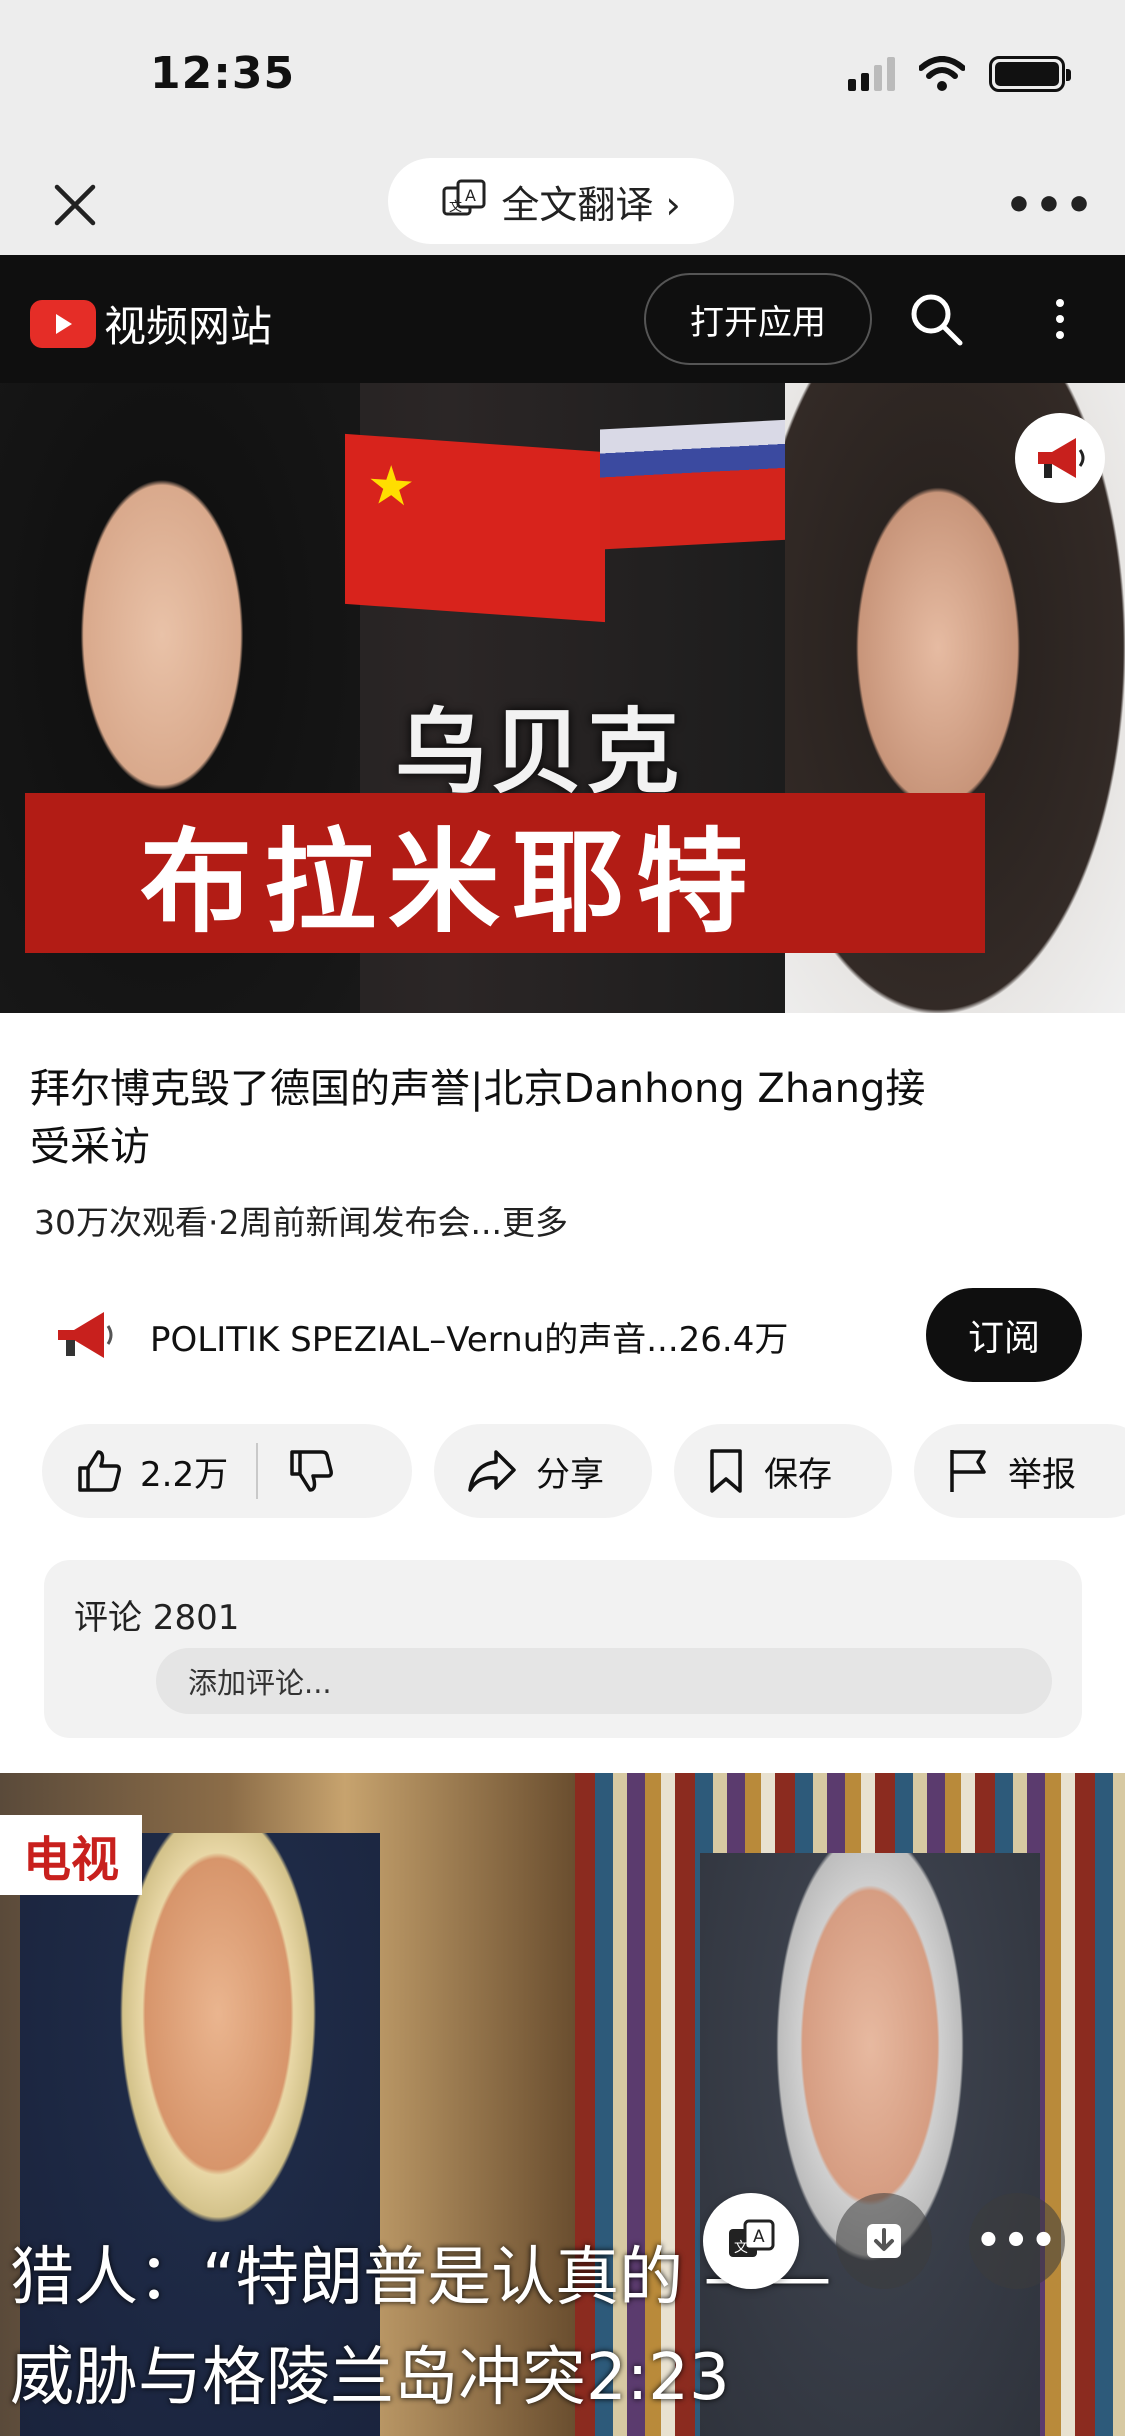  What do you see at coordinates (85, 1335) in the screenshot?
I see `channel-avatar-icon` at bounding box center [85, 1335].